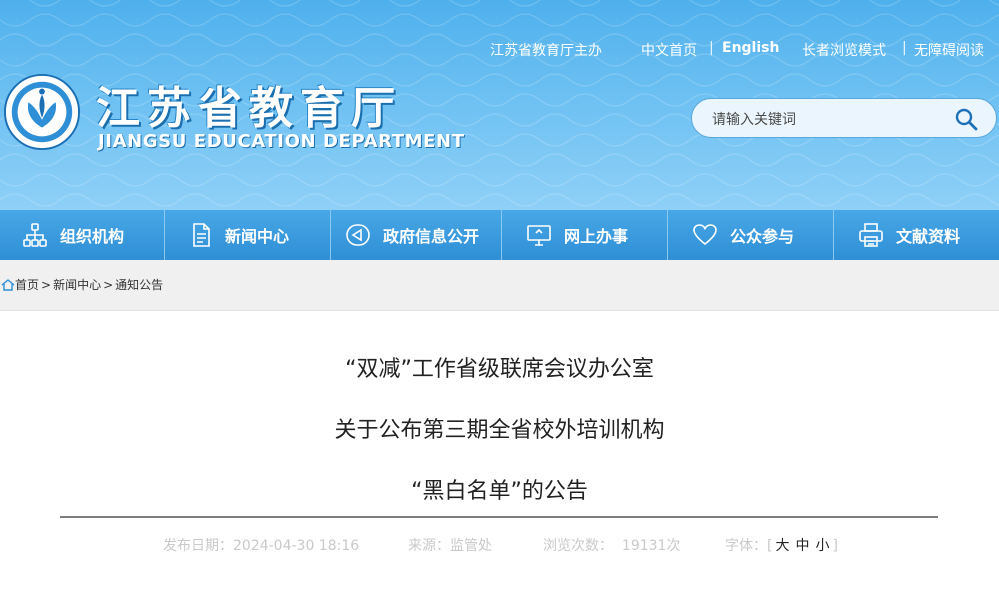 This screenshot has height=595, width=999. Describe the element at coordinates (499, 369) in the screenshot. I see `article-title-line: “双减”工作省级联席会议办公室` at that location.